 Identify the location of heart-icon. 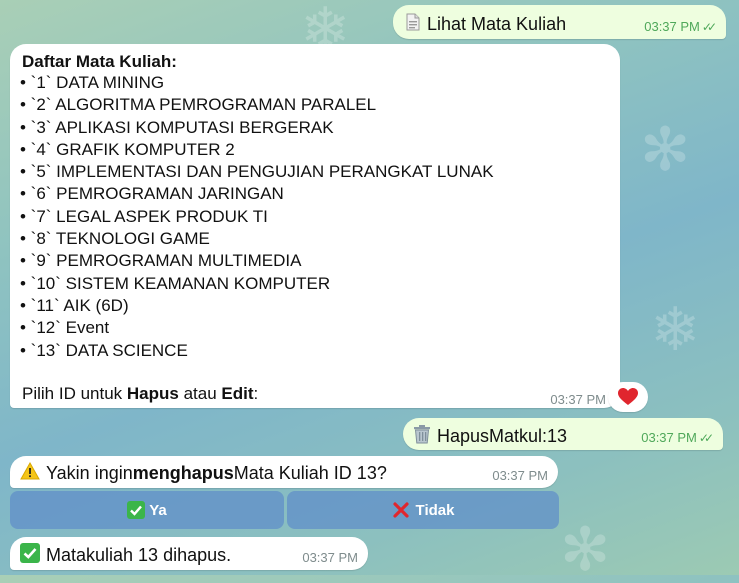
(628, 396).